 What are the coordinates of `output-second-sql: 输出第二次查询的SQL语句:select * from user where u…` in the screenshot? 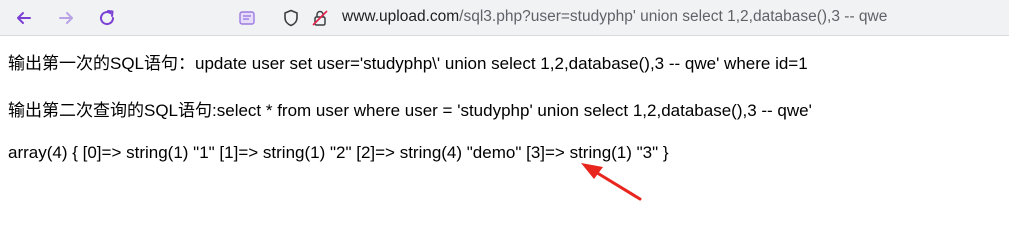 It's located at (410, 110).